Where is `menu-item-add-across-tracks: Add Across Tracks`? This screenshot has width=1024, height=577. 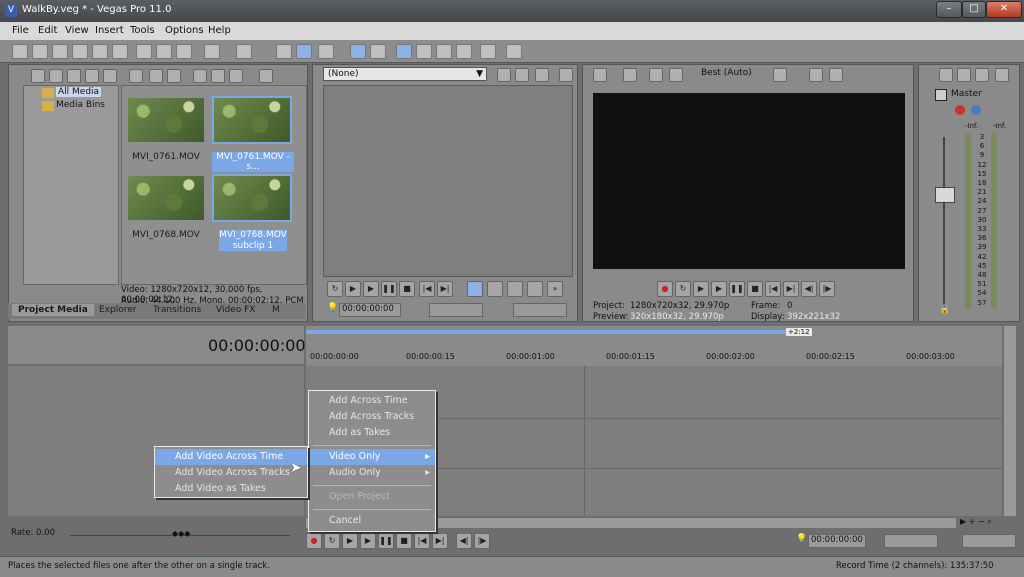
menu-item-add-across-tracks: Add Across Tracks is located at coordinates (372, 417).